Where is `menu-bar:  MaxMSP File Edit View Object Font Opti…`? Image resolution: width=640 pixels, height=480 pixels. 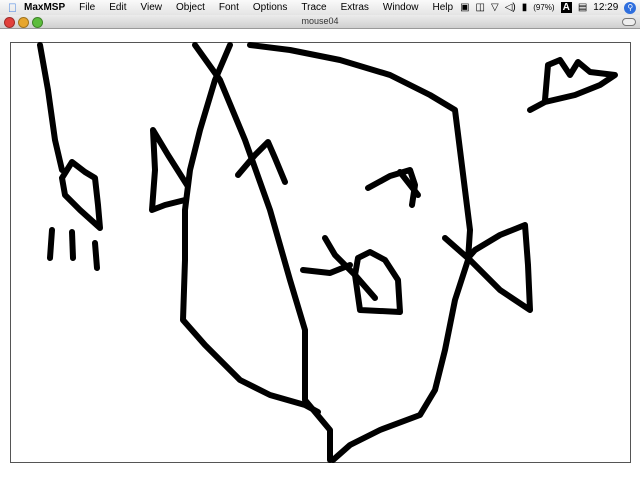
menu-bar:  MaxMSP File Edit View Object Font Opti… is located at coordinates (320, 8).